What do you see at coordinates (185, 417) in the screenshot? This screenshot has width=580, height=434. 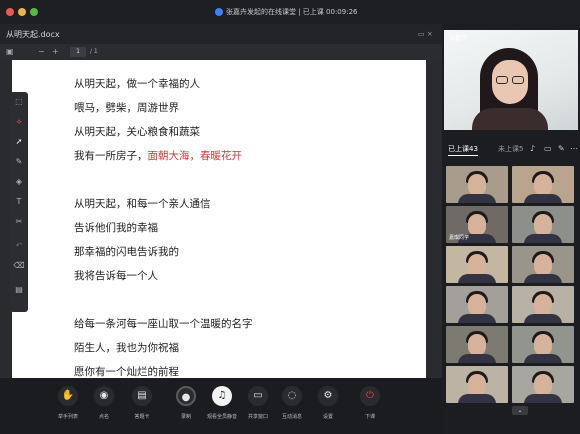 I see `toolbar-label: 录制` at bounding box center [185, 417].